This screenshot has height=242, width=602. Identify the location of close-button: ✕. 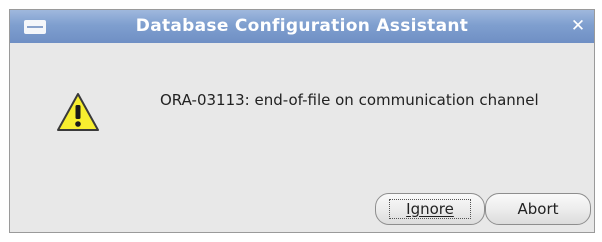
(578, 26).